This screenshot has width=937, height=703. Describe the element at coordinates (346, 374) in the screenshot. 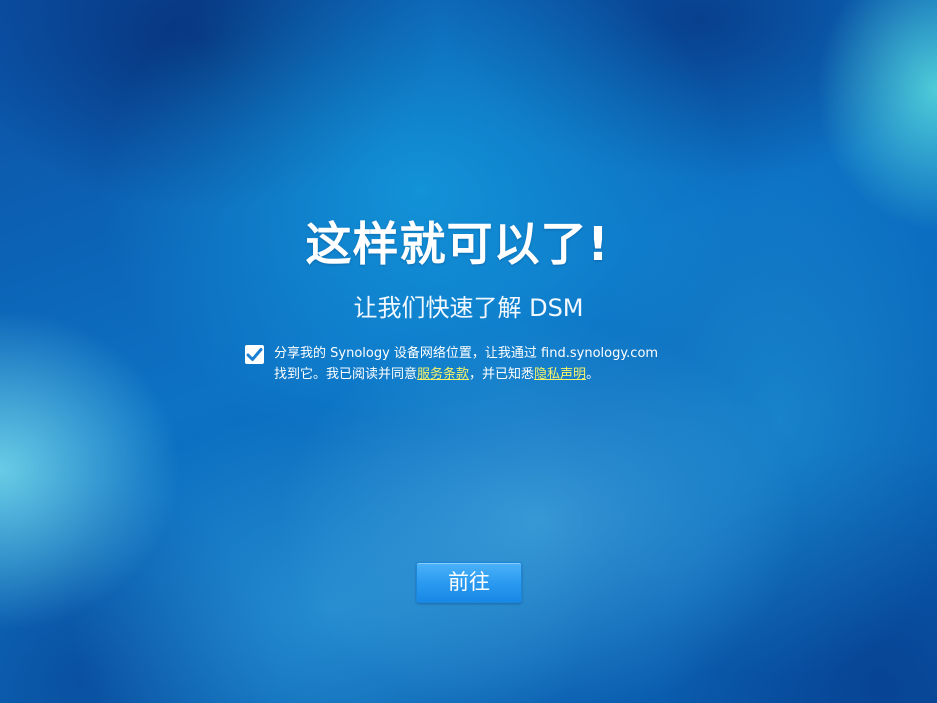

I see `consent-text-prefix: 找到它。我已阅读并同意` at that location.